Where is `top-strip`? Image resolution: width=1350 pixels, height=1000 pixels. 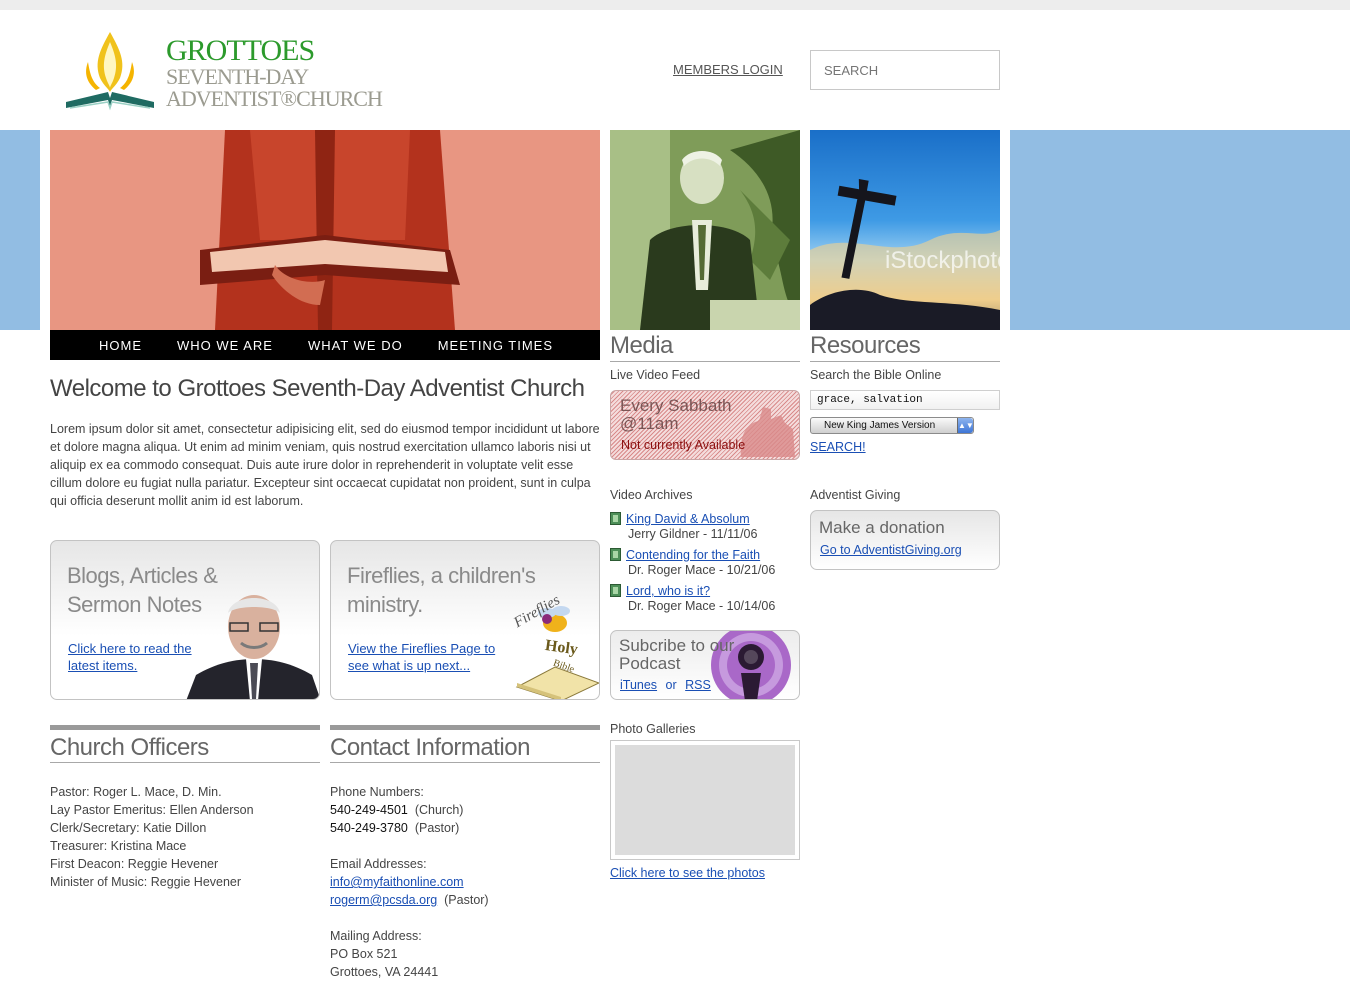 top-strip is located at coordinates (675, 5).